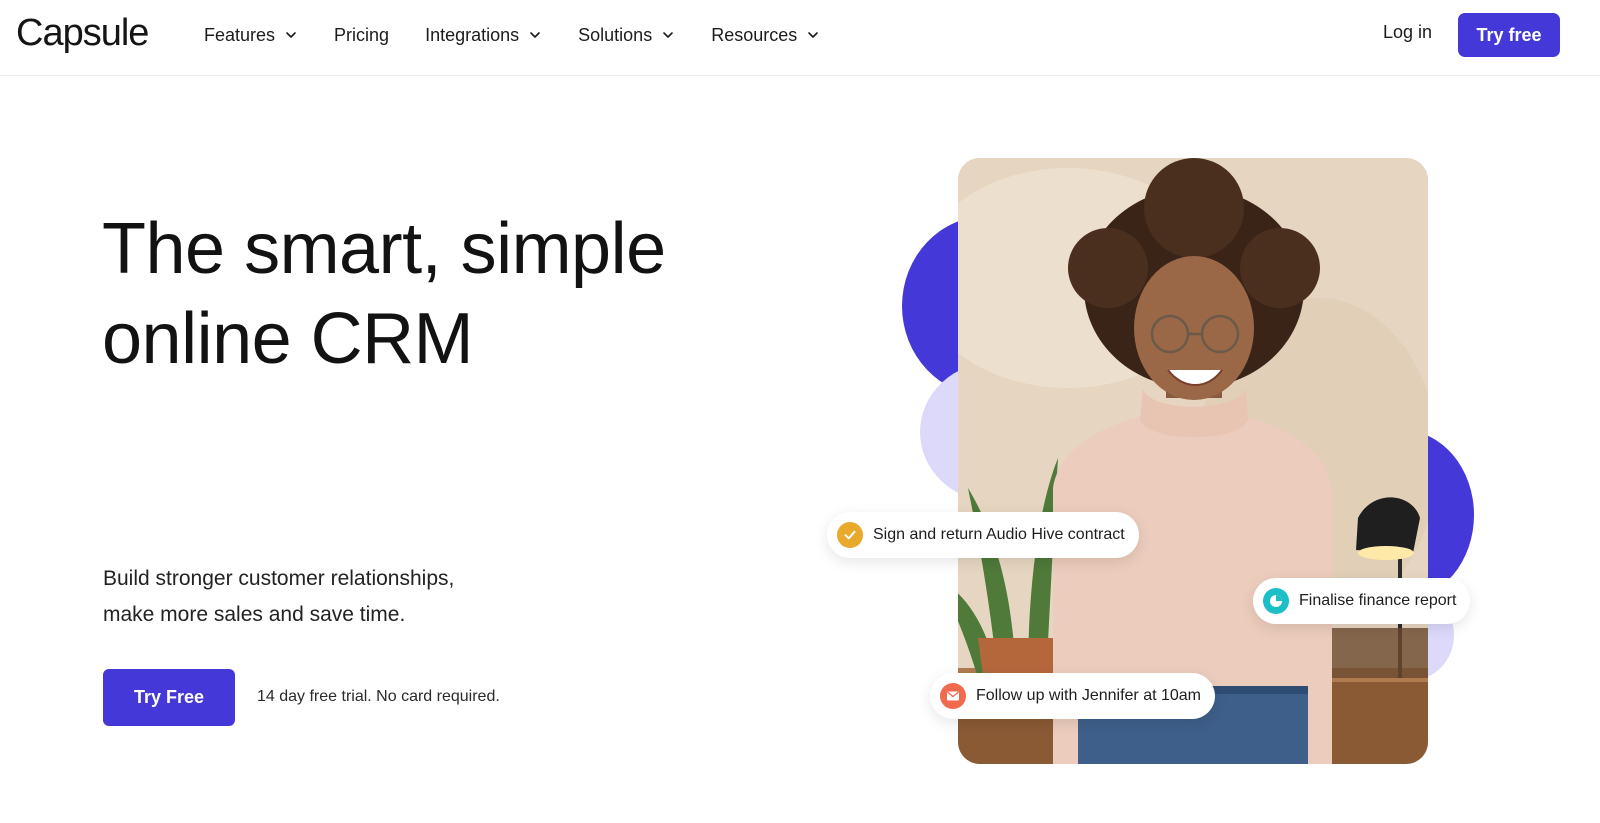 This screenshot has height=823, width=1600. What do you see at coordinates (1407, 32) in the screenshot?
I see `login-link: Log in` at bounding box center [1407, 32].